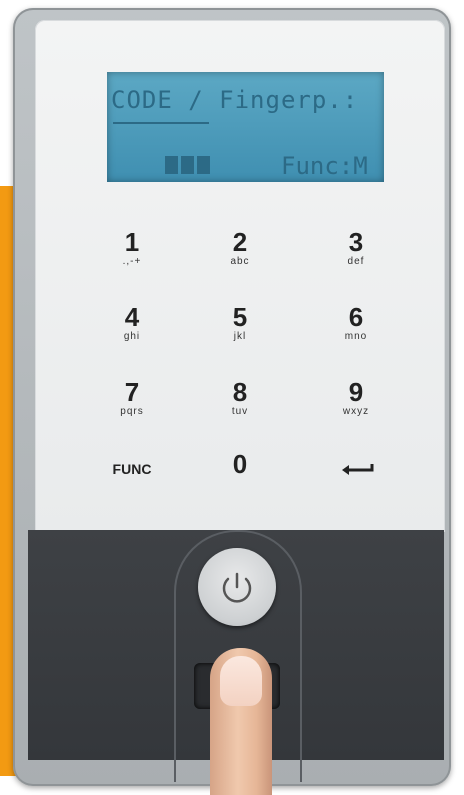  Describe the element at coordinates (356, 411) in the screenshot. I see `key-9-letters: wxyz` at that location.